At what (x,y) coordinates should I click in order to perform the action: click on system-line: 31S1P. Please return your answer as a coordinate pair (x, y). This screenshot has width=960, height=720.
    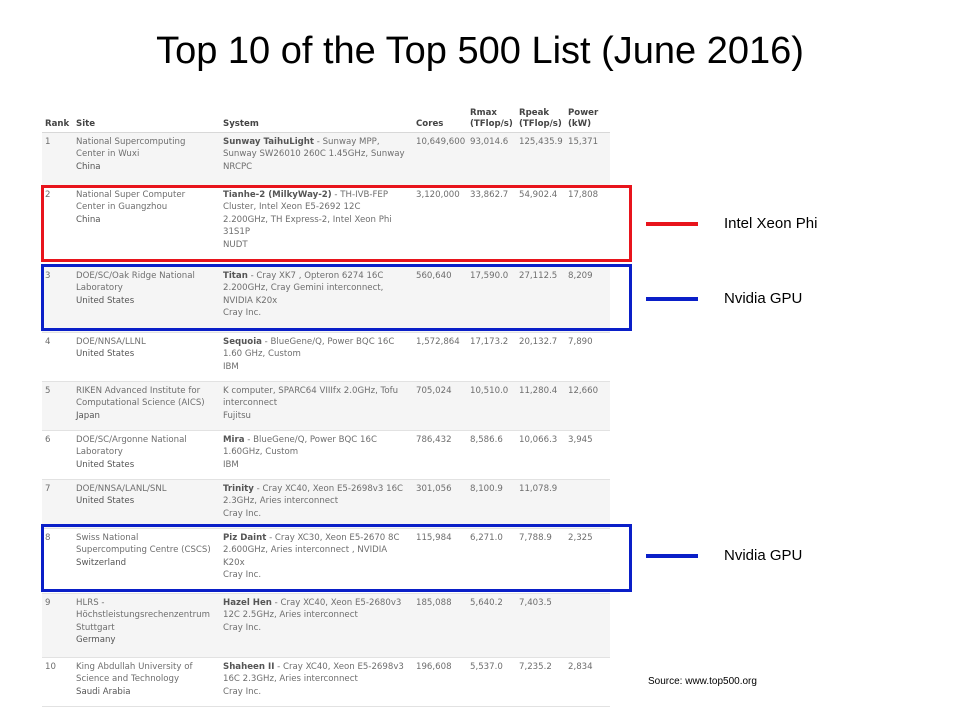
    Looking at the image, I should click on (317, 232).